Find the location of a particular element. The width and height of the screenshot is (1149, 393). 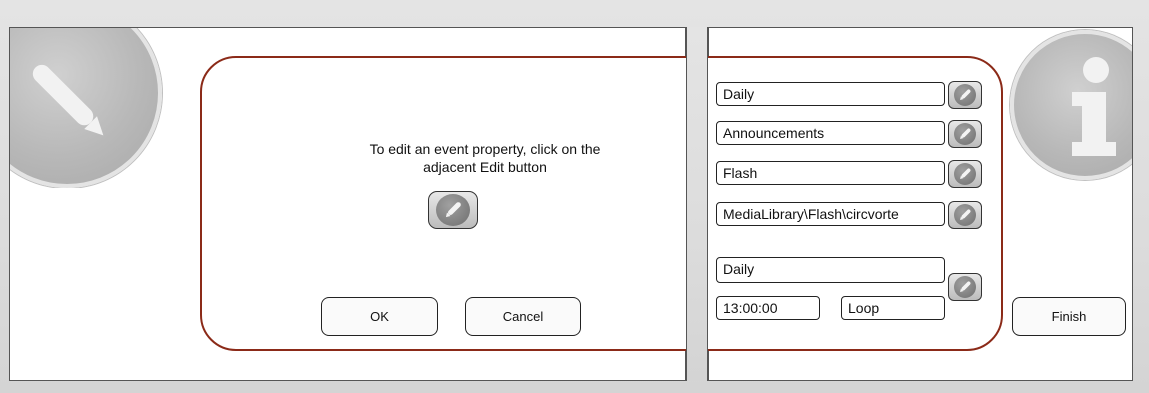

start-time-field: 13:00:00 is located at coordinates (768, 308).